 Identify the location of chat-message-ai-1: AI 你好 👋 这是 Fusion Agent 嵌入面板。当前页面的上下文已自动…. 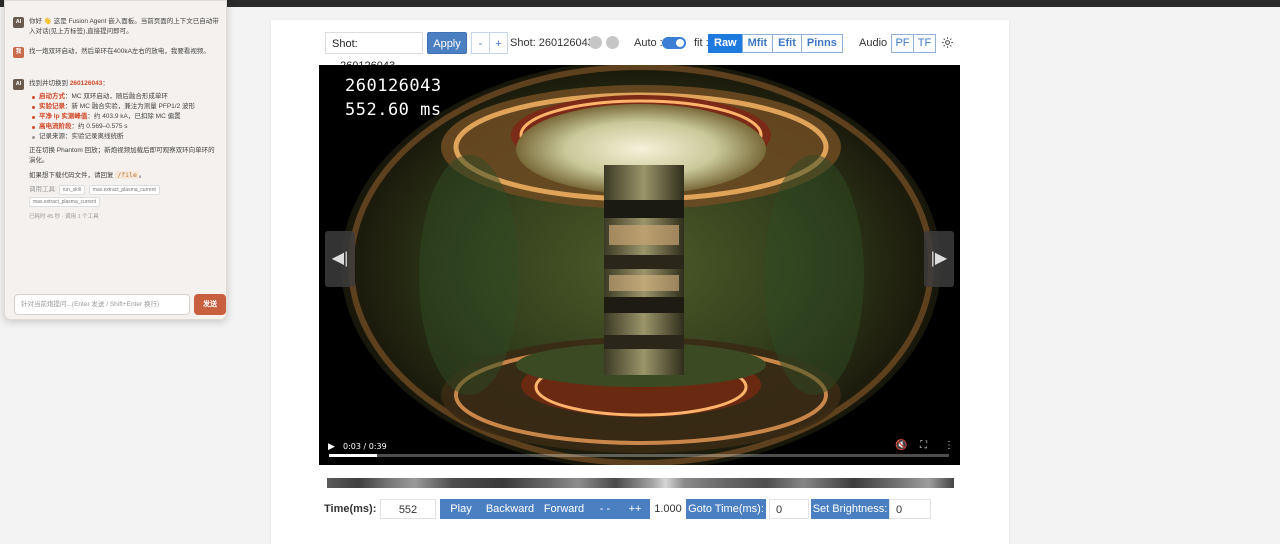
(116, 27).